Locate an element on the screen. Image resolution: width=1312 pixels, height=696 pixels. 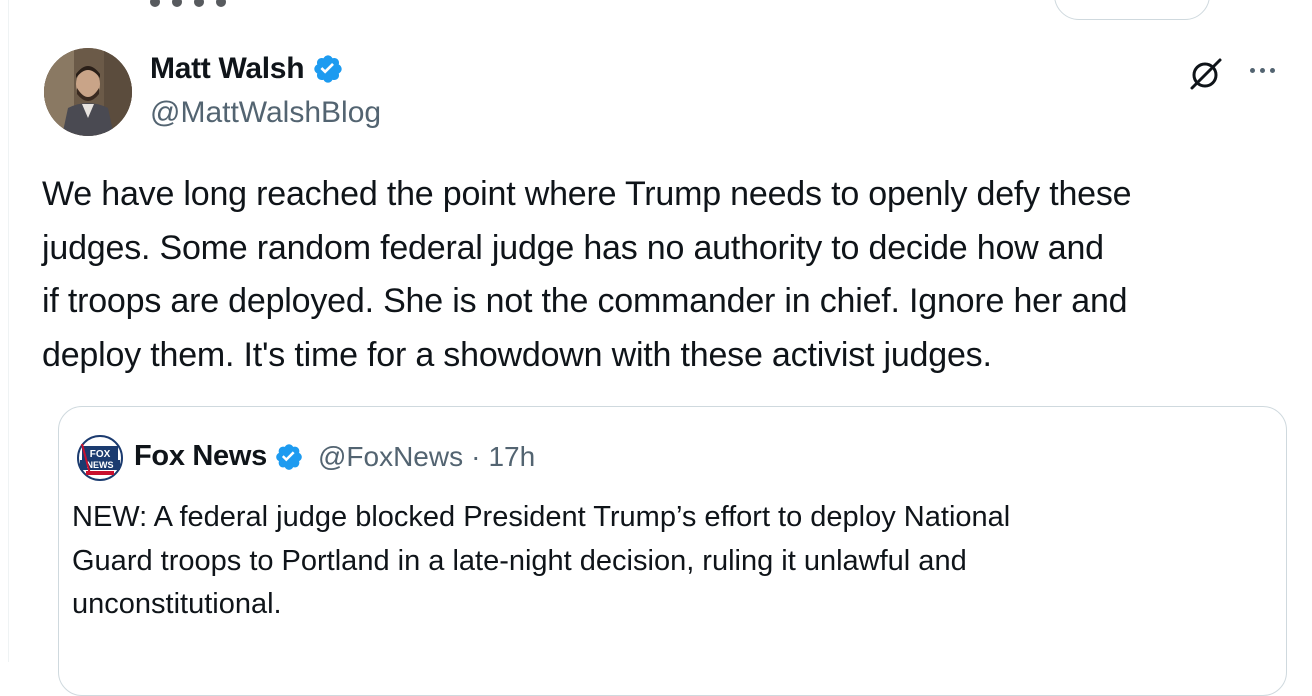
author-name-row: Matt Walsh is located at coordinates (247, 69).